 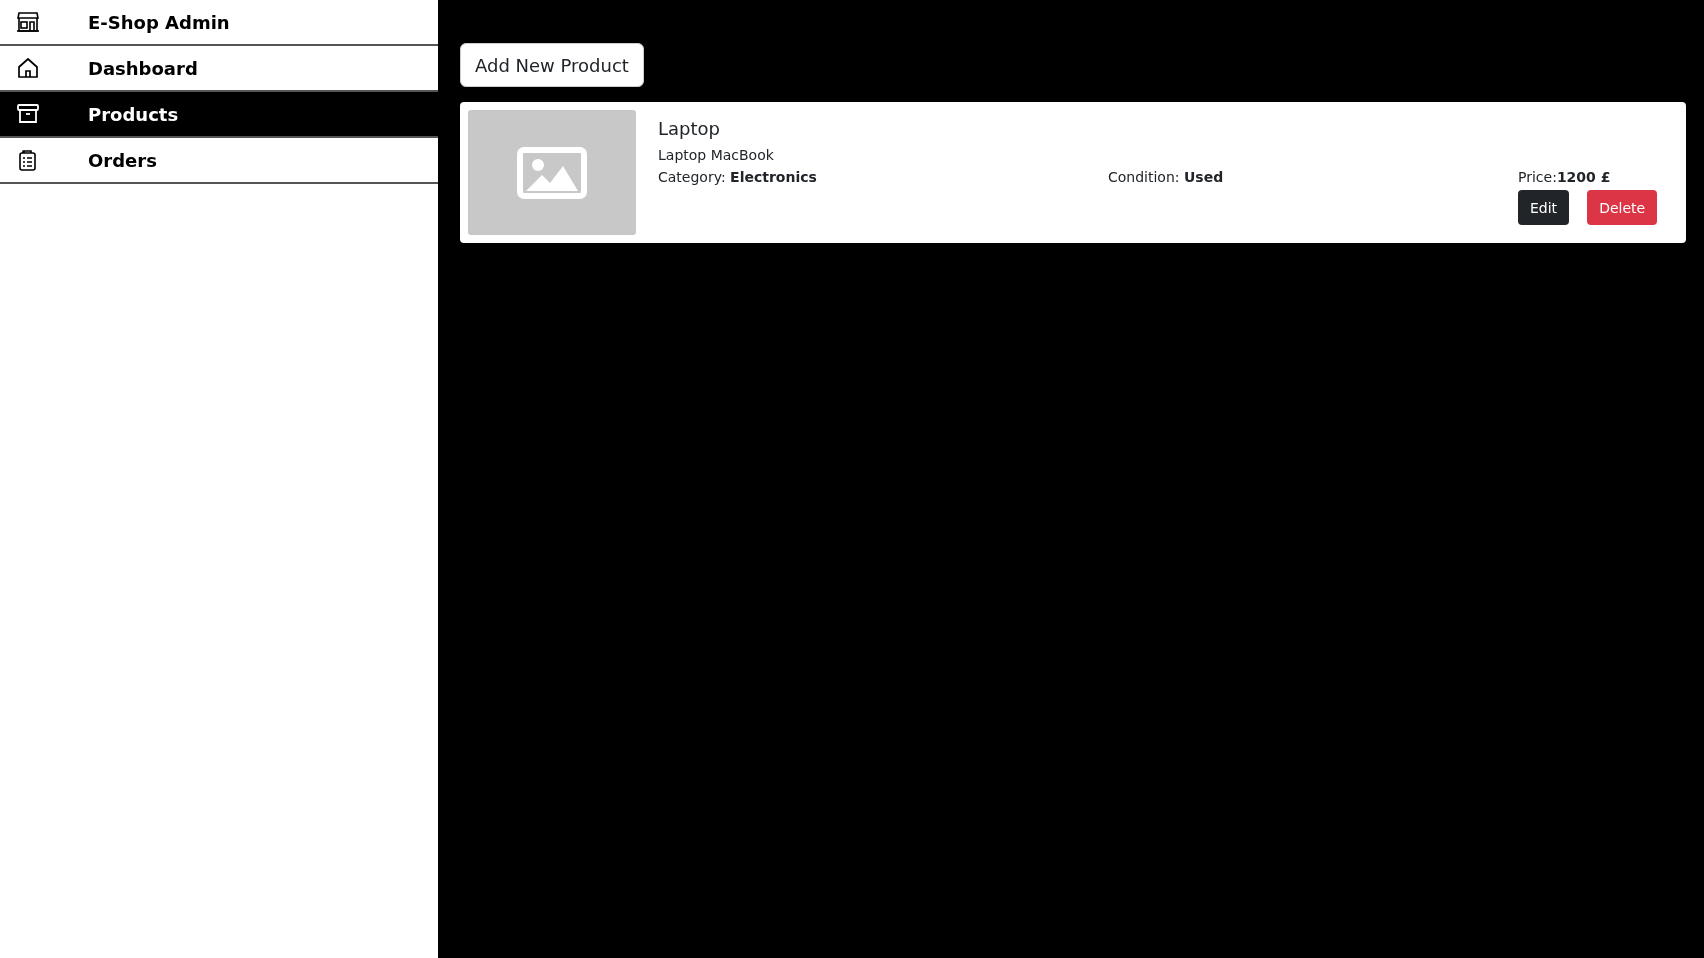 What do you see at coordinates (552, 65) in the screenshot?
I see `add-product-button: Add New Product` at bounding box center [552, 65].